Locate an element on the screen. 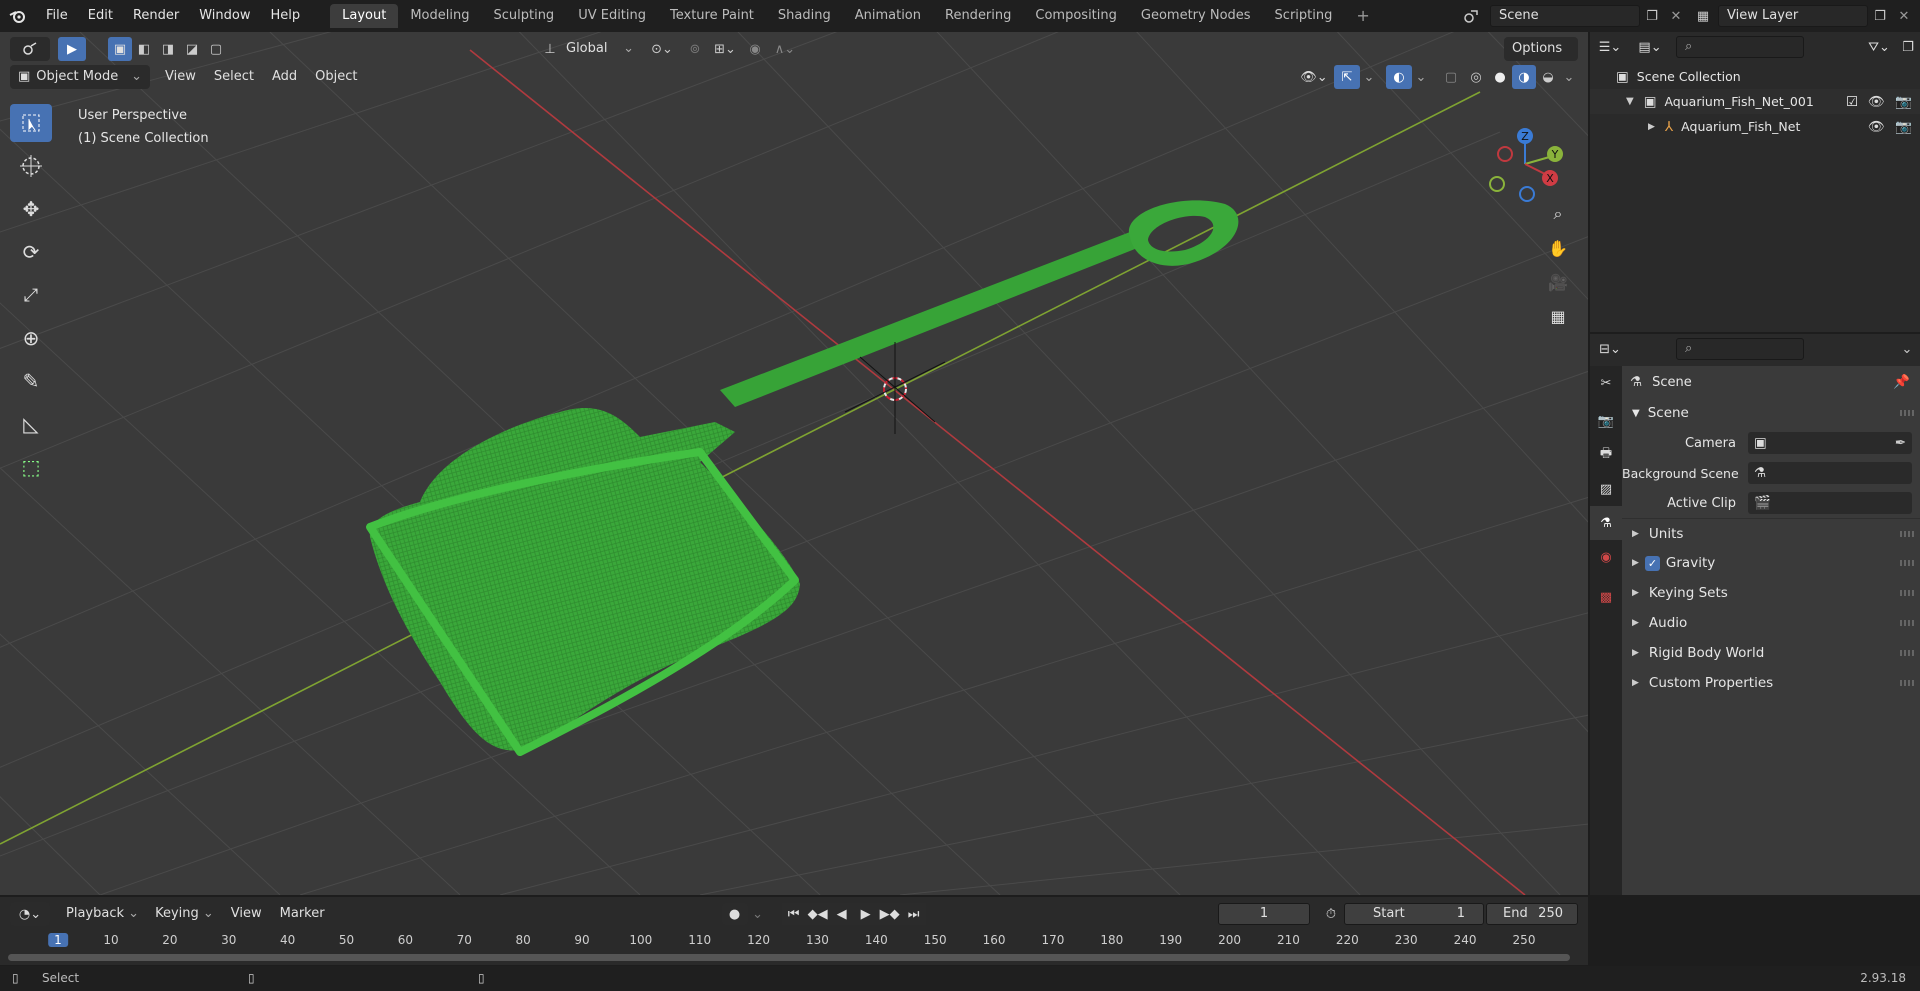 This screenshot has width=1920, height=991. keying-menu: Keying ⌄ is located at coordinates (184, 914).